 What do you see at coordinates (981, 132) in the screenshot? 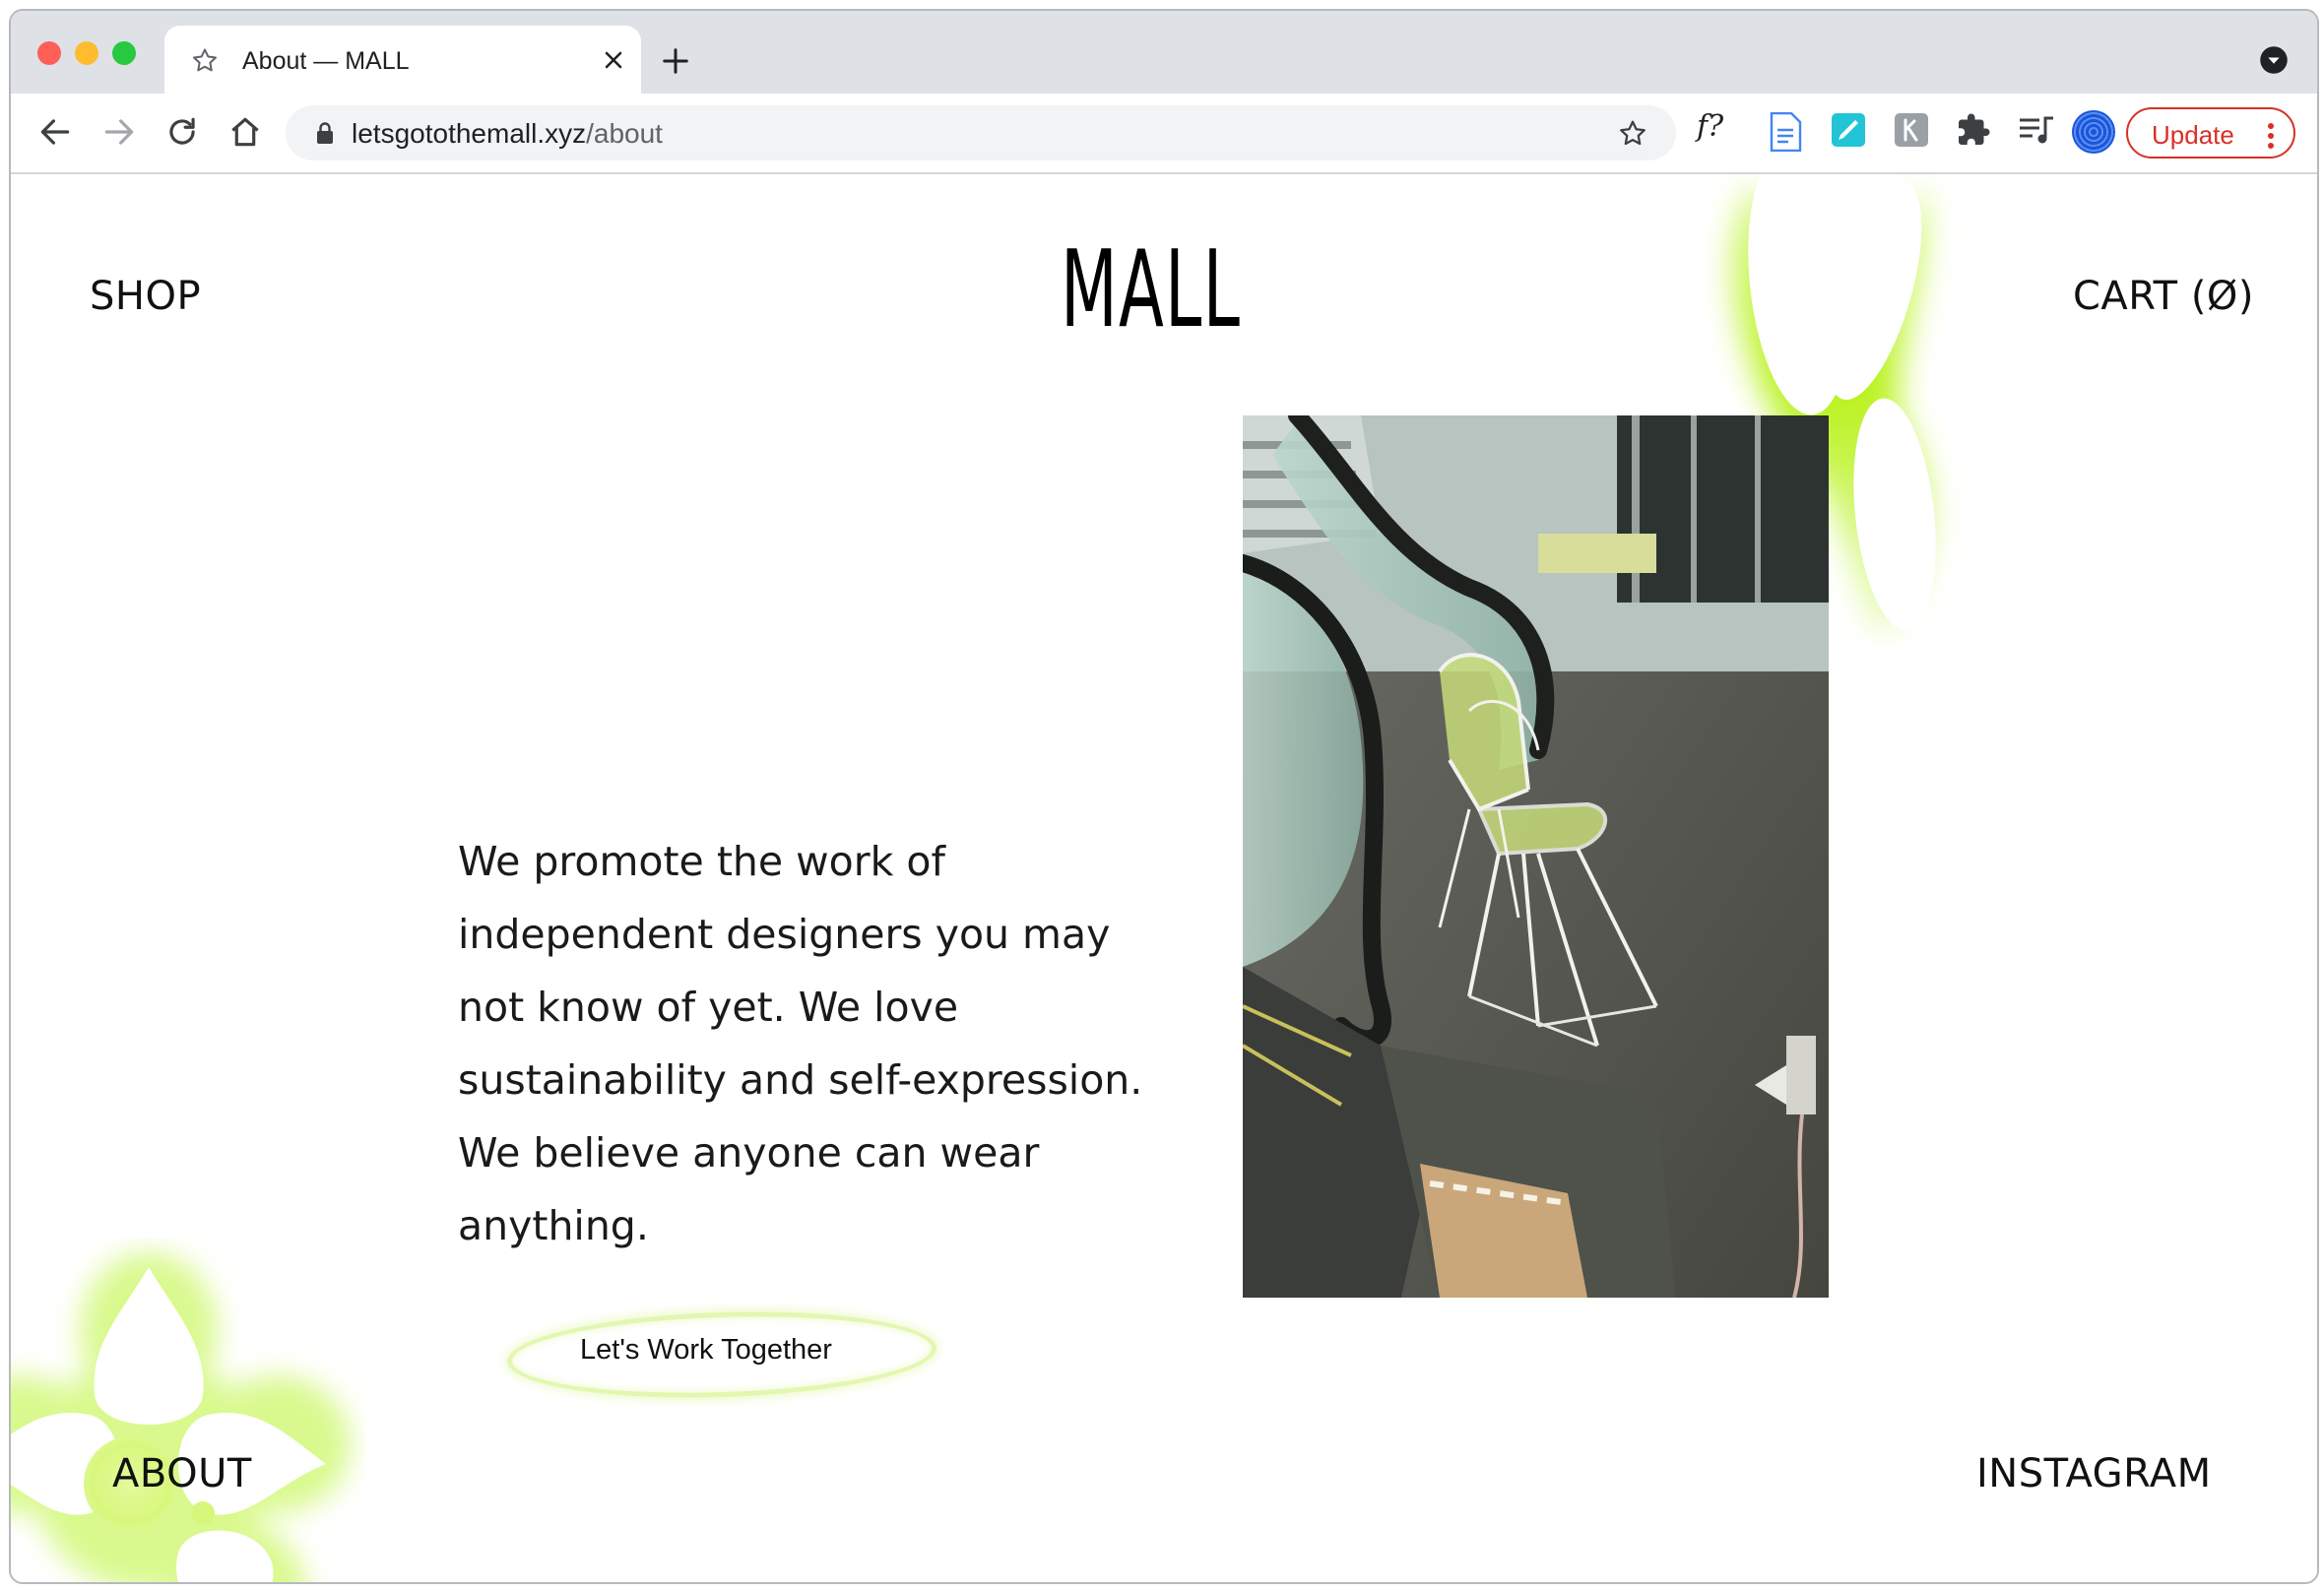
I see `address-bar: letsgotothemall.xyz/about` at bounding box center [981, 132].